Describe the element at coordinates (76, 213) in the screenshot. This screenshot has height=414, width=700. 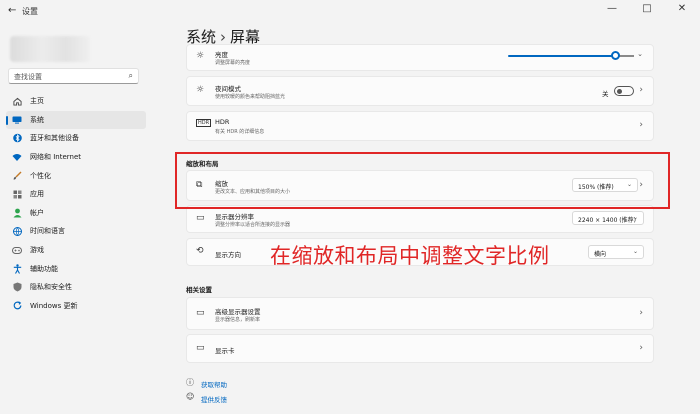
I see `sidebar-item-accounts: 帐户` at that location.